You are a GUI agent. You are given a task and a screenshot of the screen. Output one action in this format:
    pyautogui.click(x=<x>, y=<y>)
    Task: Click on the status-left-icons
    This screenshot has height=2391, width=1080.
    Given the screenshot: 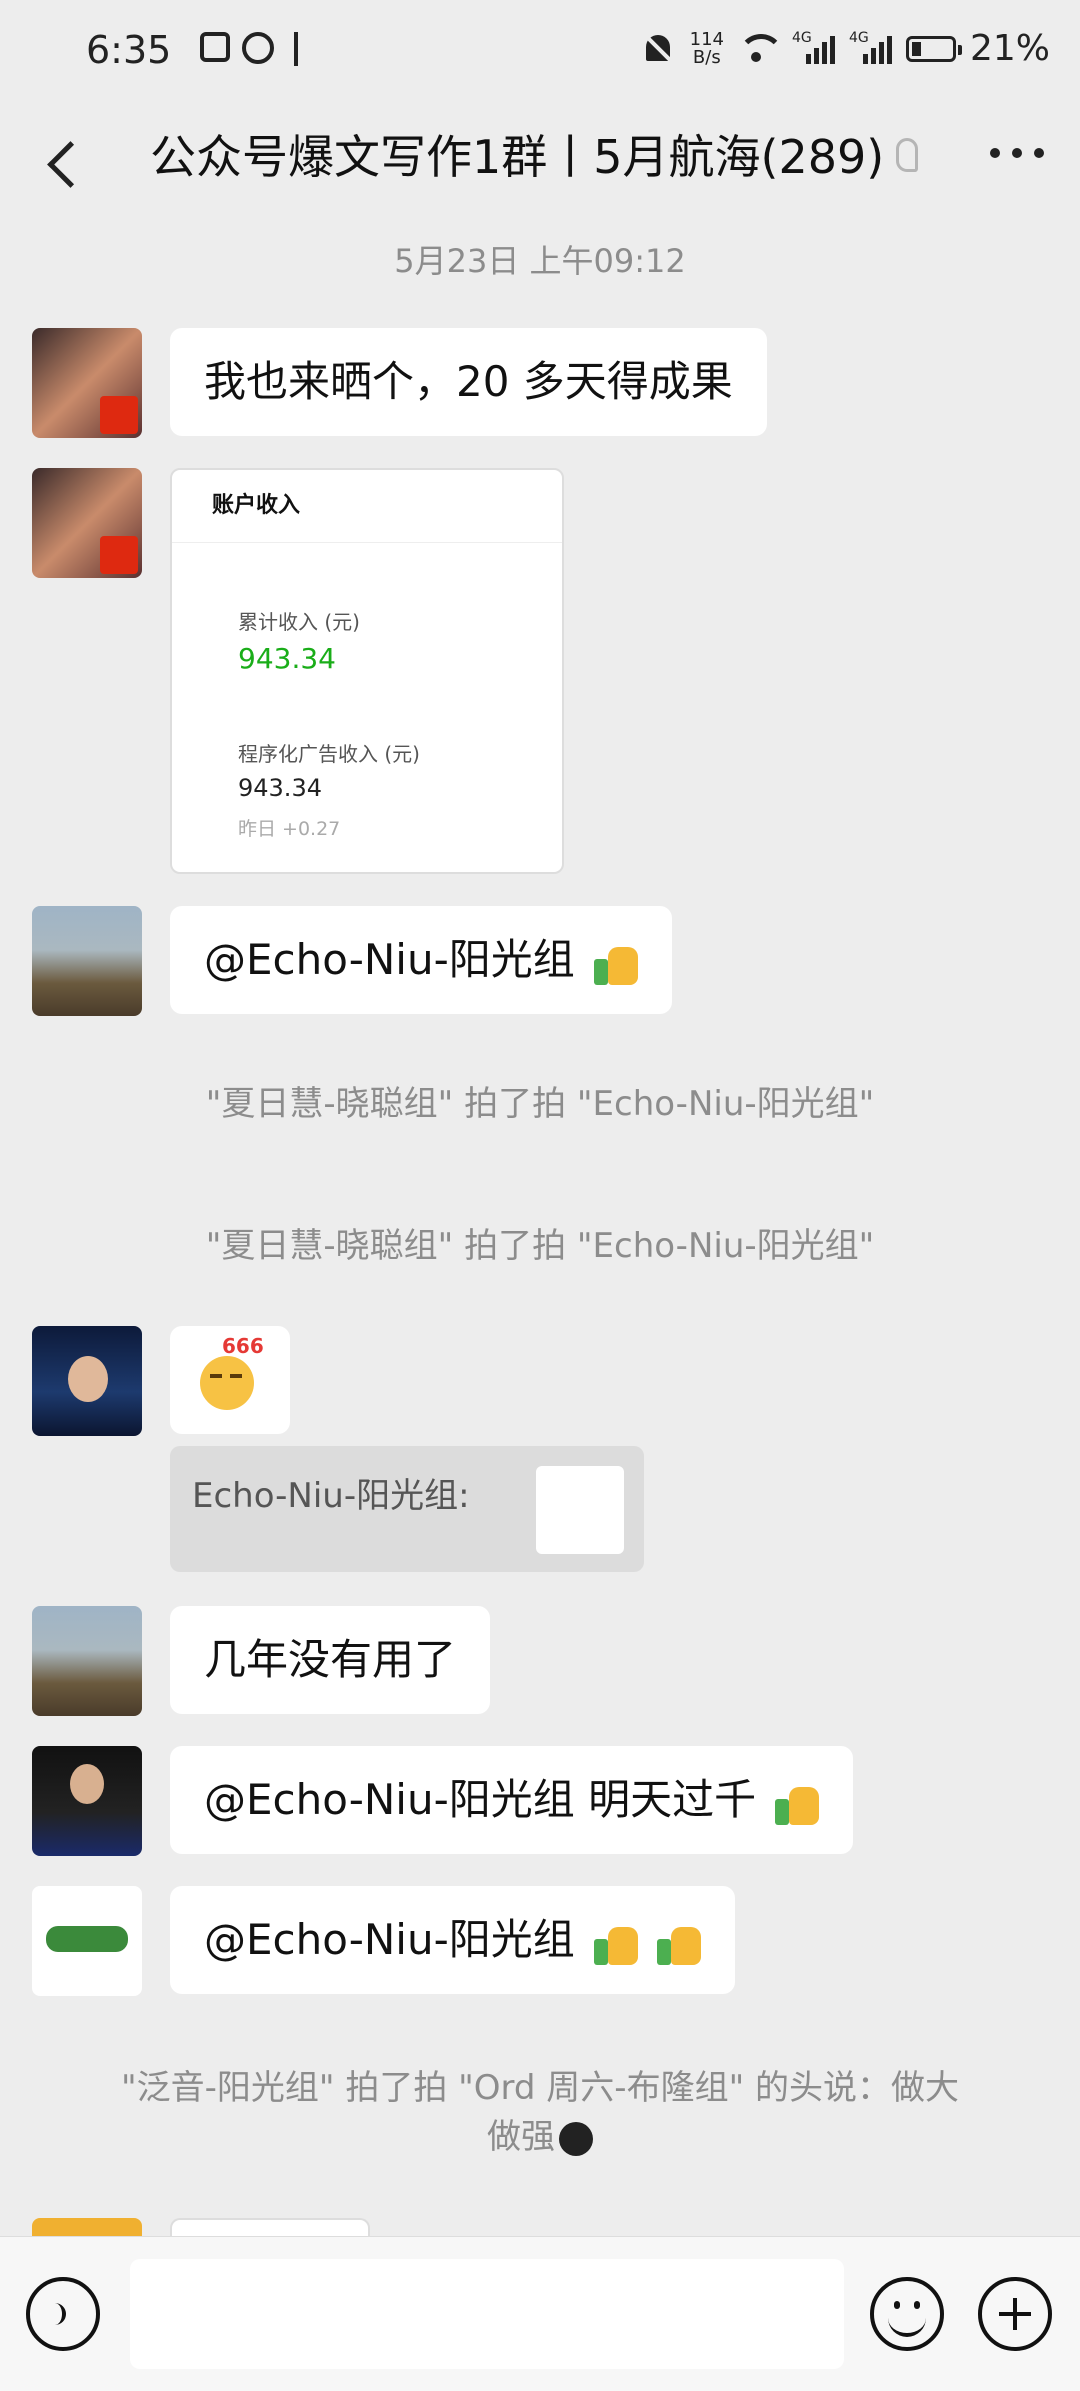 What is the action you would take?
    pyautogui.click(x=253, y=49)
    